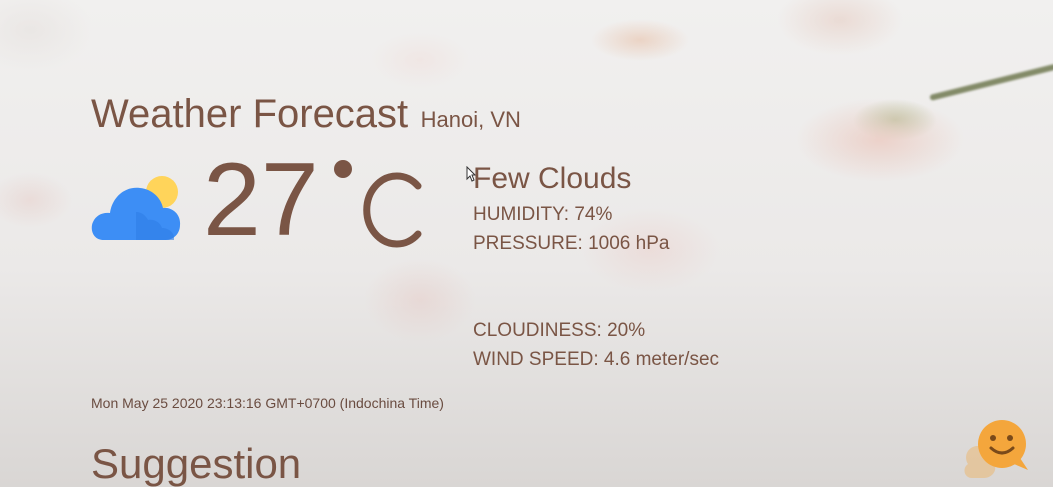 This screenshot has width=1053, height=487. I want to click on temperature-value: 27, so click(261, 200).